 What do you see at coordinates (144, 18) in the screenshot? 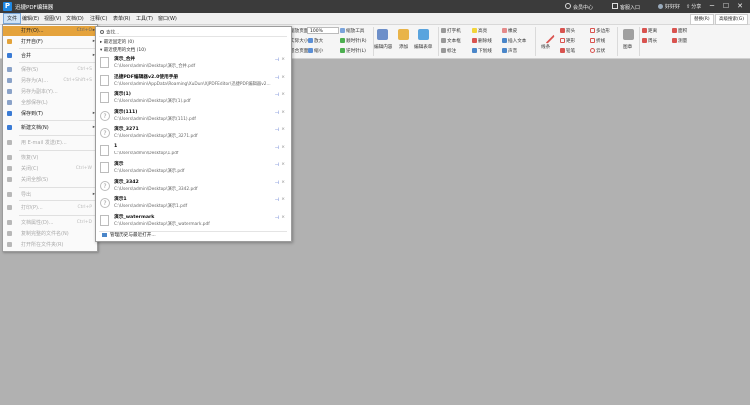
I see `menu-tools: 工具(T)` at bounding box center [144, 18].